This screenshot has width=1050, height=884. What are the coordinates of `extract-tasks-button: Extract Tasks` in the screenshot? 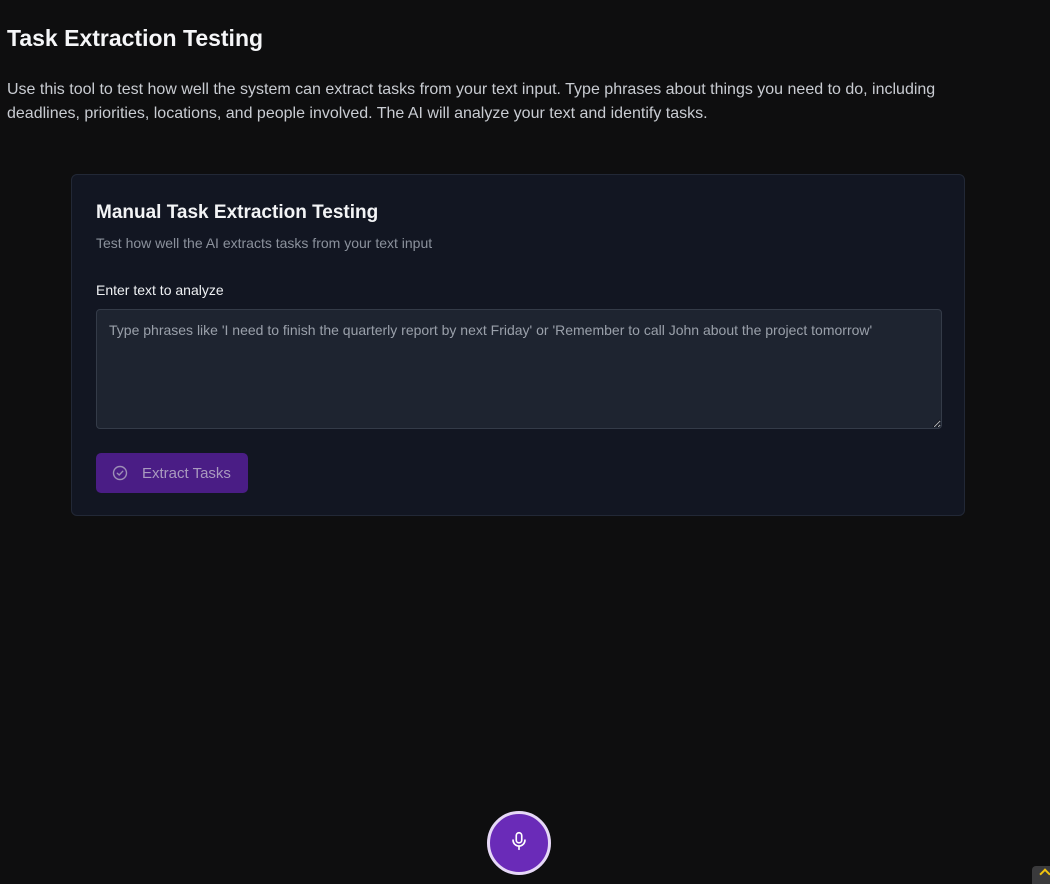 It's located at (172, 473).